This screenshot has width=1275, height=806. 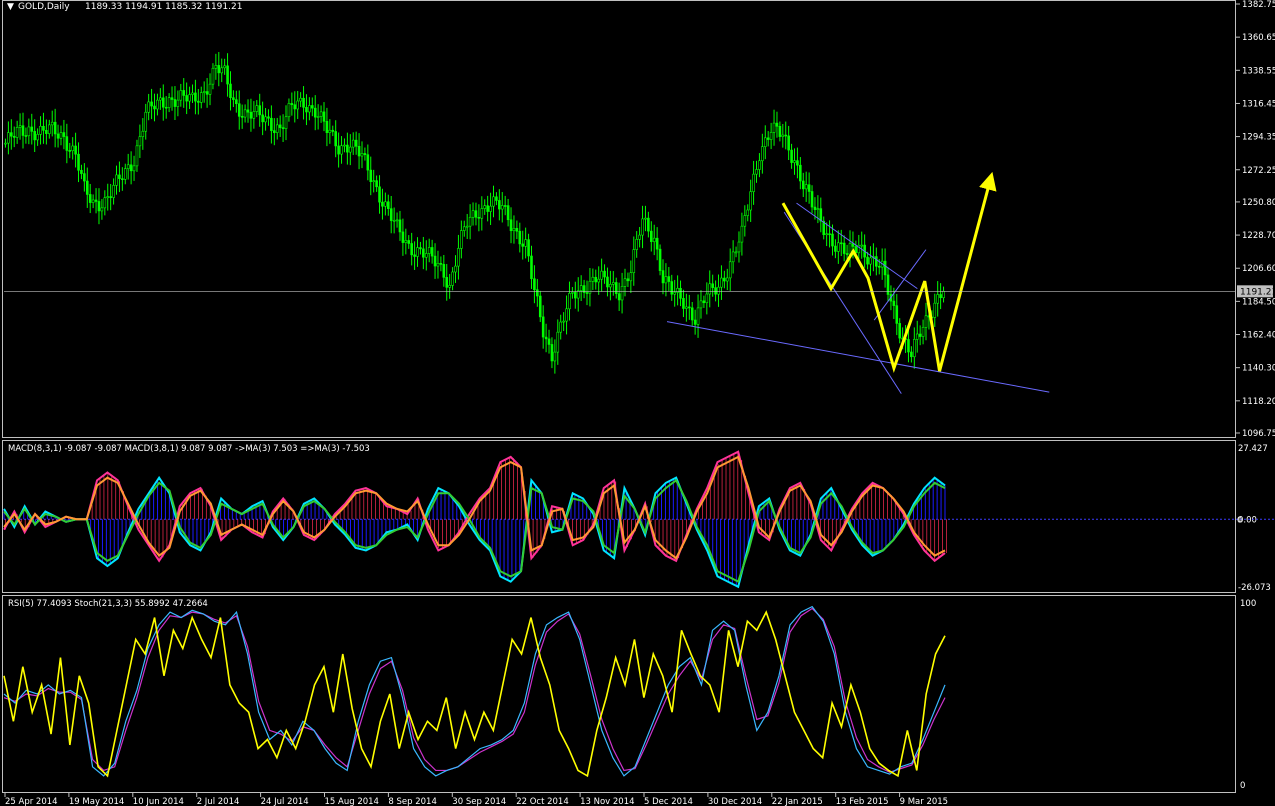 What do you see at coordinates (1258, 38) in the screenshot?
I see `price-tick-label: 1360.65` at bounding box center [1258, 38].